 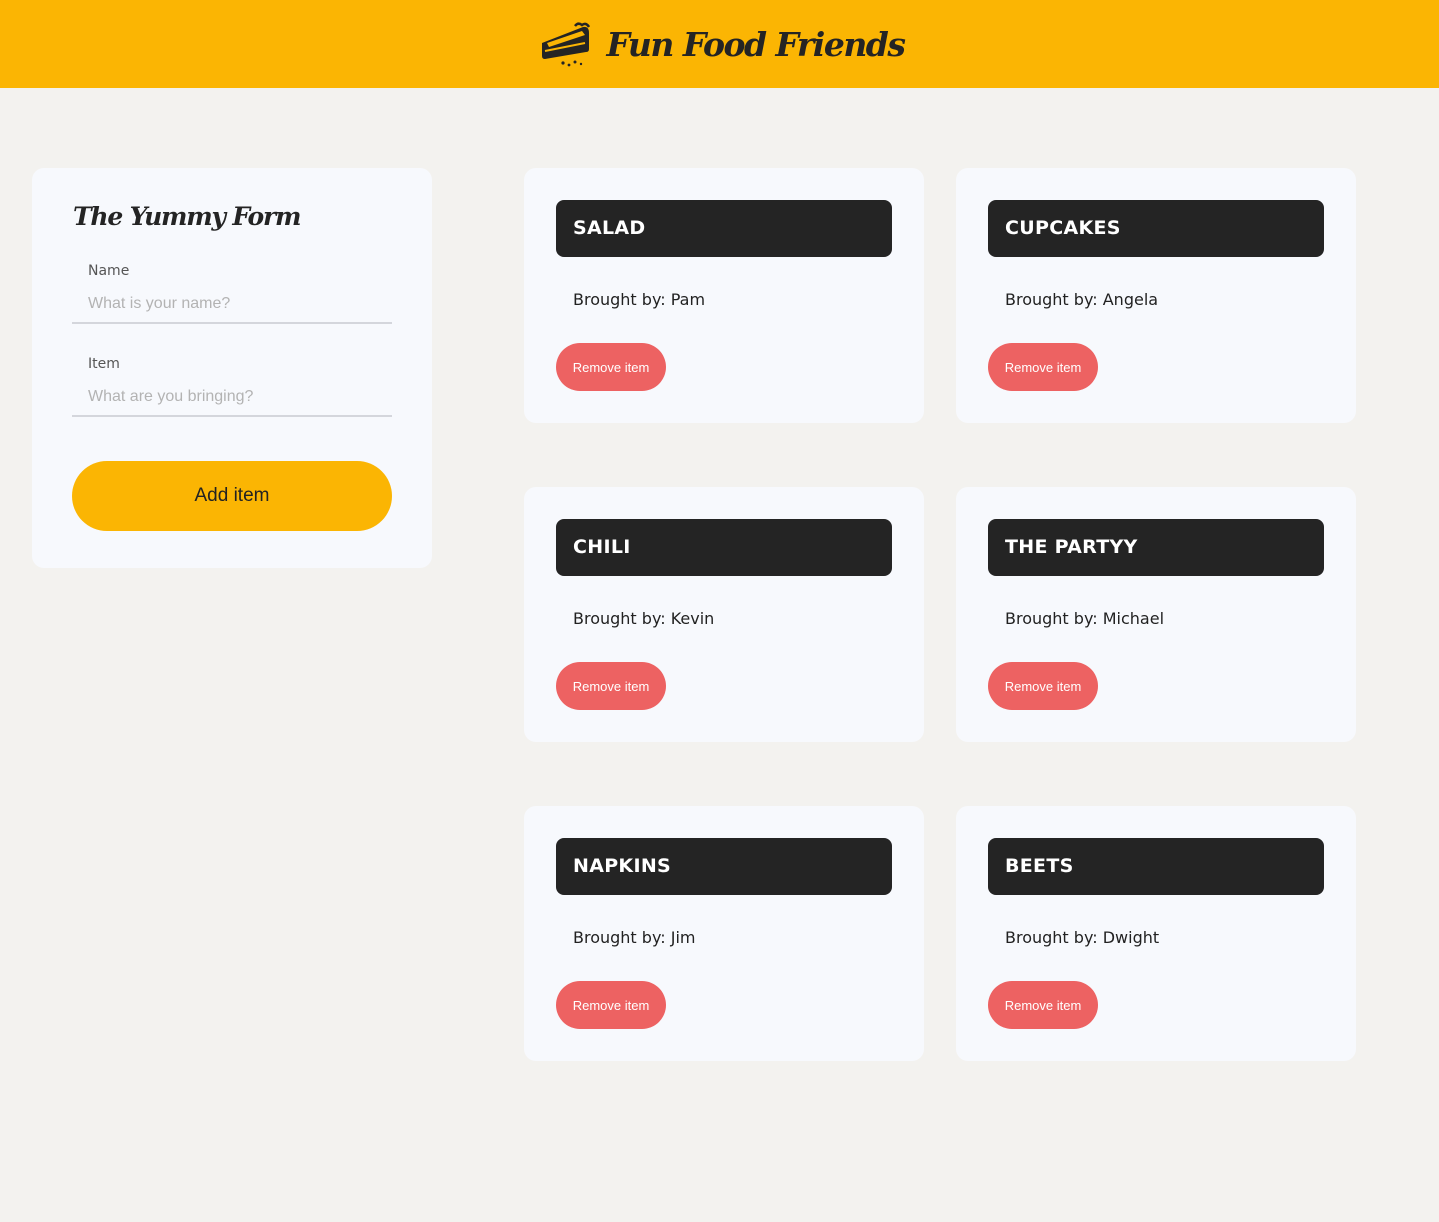 I want to click on top-bar: Fun Food Friends, so click(x=719, y=44).